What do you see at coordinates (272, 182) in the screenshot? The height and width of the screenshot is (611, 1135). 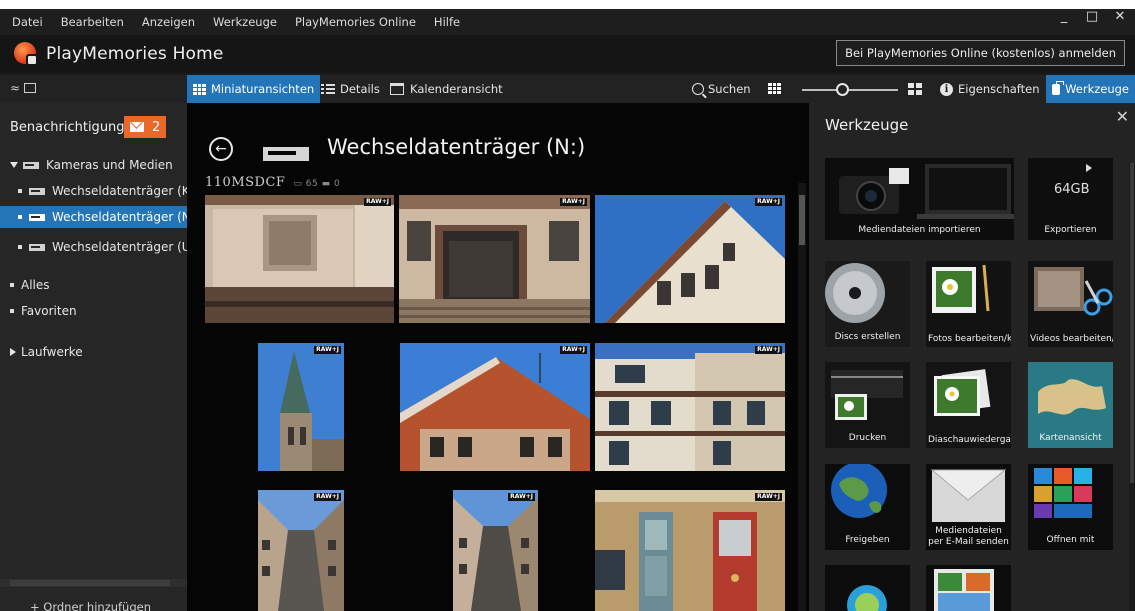 I see `folder-label: 110MSDCF ▭ 65 ▬ 0` at bounding box center [272, 182].